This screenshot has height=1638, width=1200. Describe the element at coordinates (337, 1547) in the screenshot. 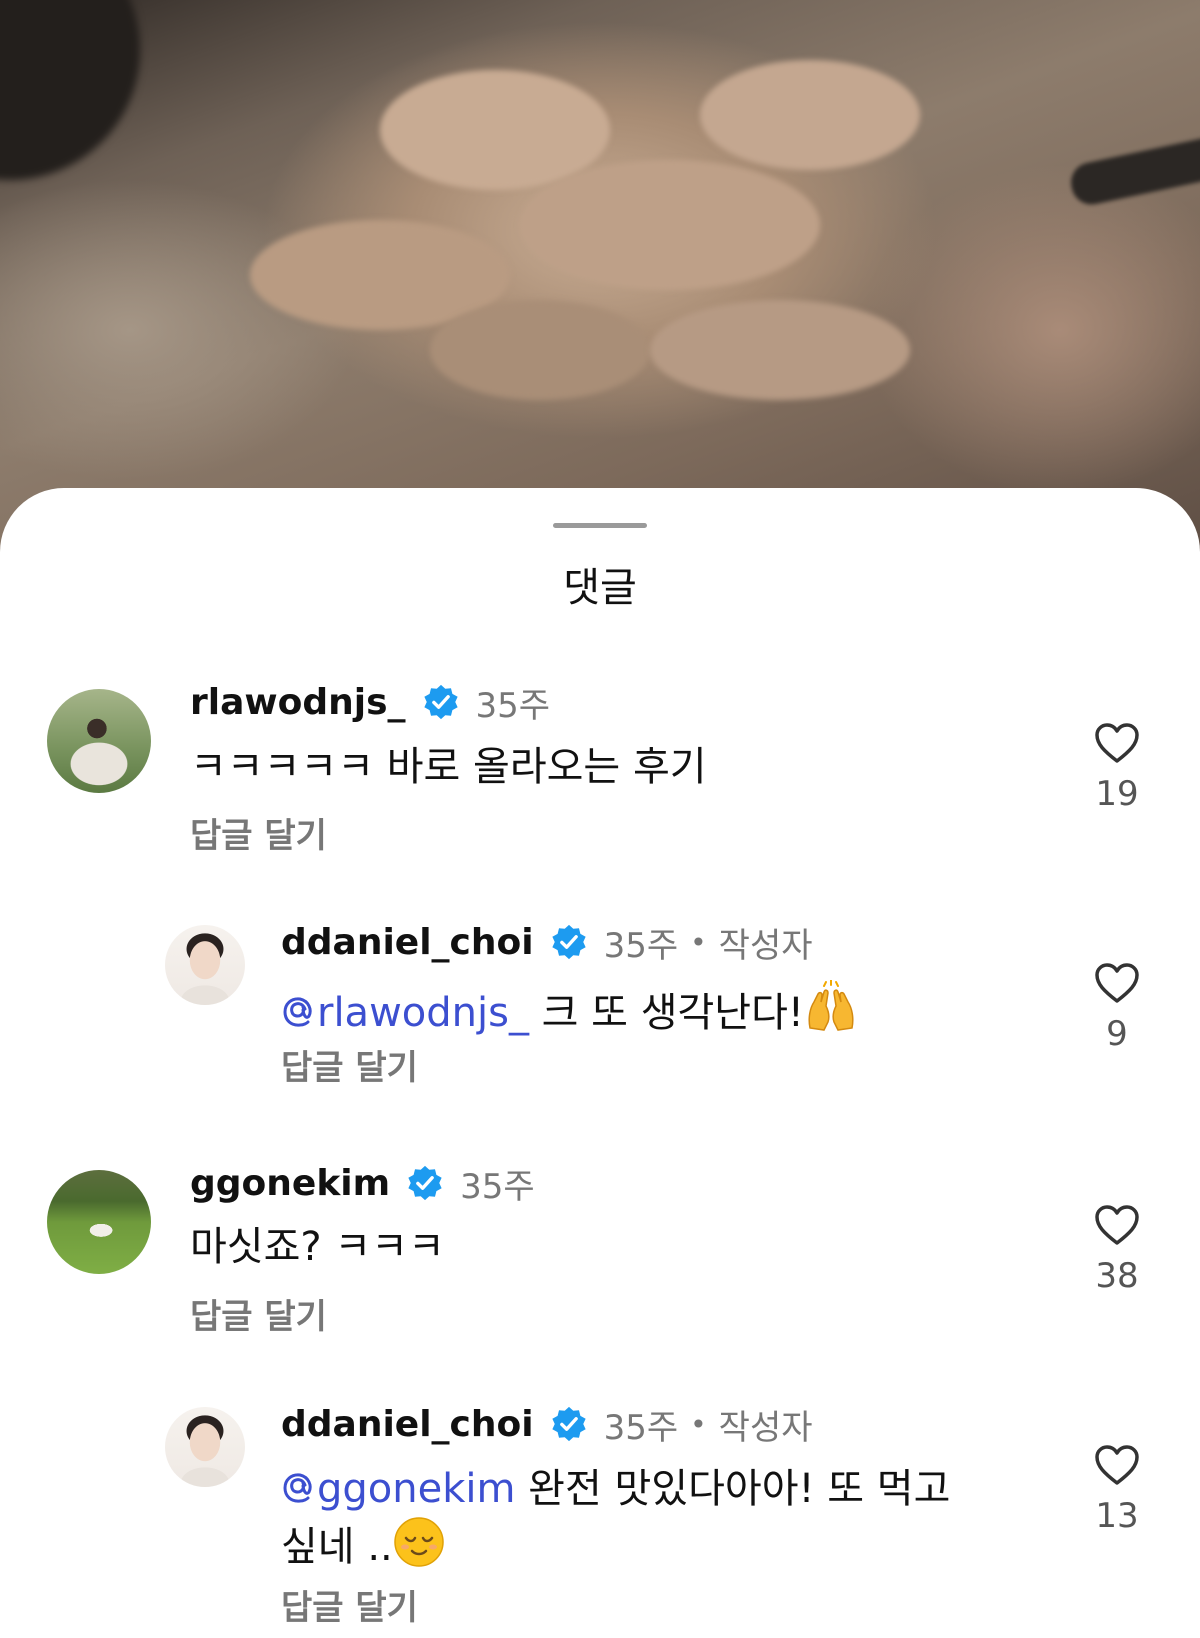

I see `comment-body: 싶네 ..` at that location.